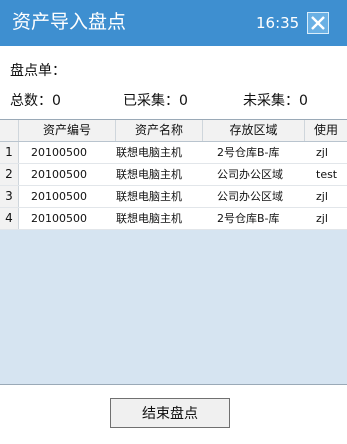 This screenshot has height=444, width=347. What do you see at coordinates (56, 101) in the screenshot?
I see `total-value: 0` at bounding box center [56, 101].